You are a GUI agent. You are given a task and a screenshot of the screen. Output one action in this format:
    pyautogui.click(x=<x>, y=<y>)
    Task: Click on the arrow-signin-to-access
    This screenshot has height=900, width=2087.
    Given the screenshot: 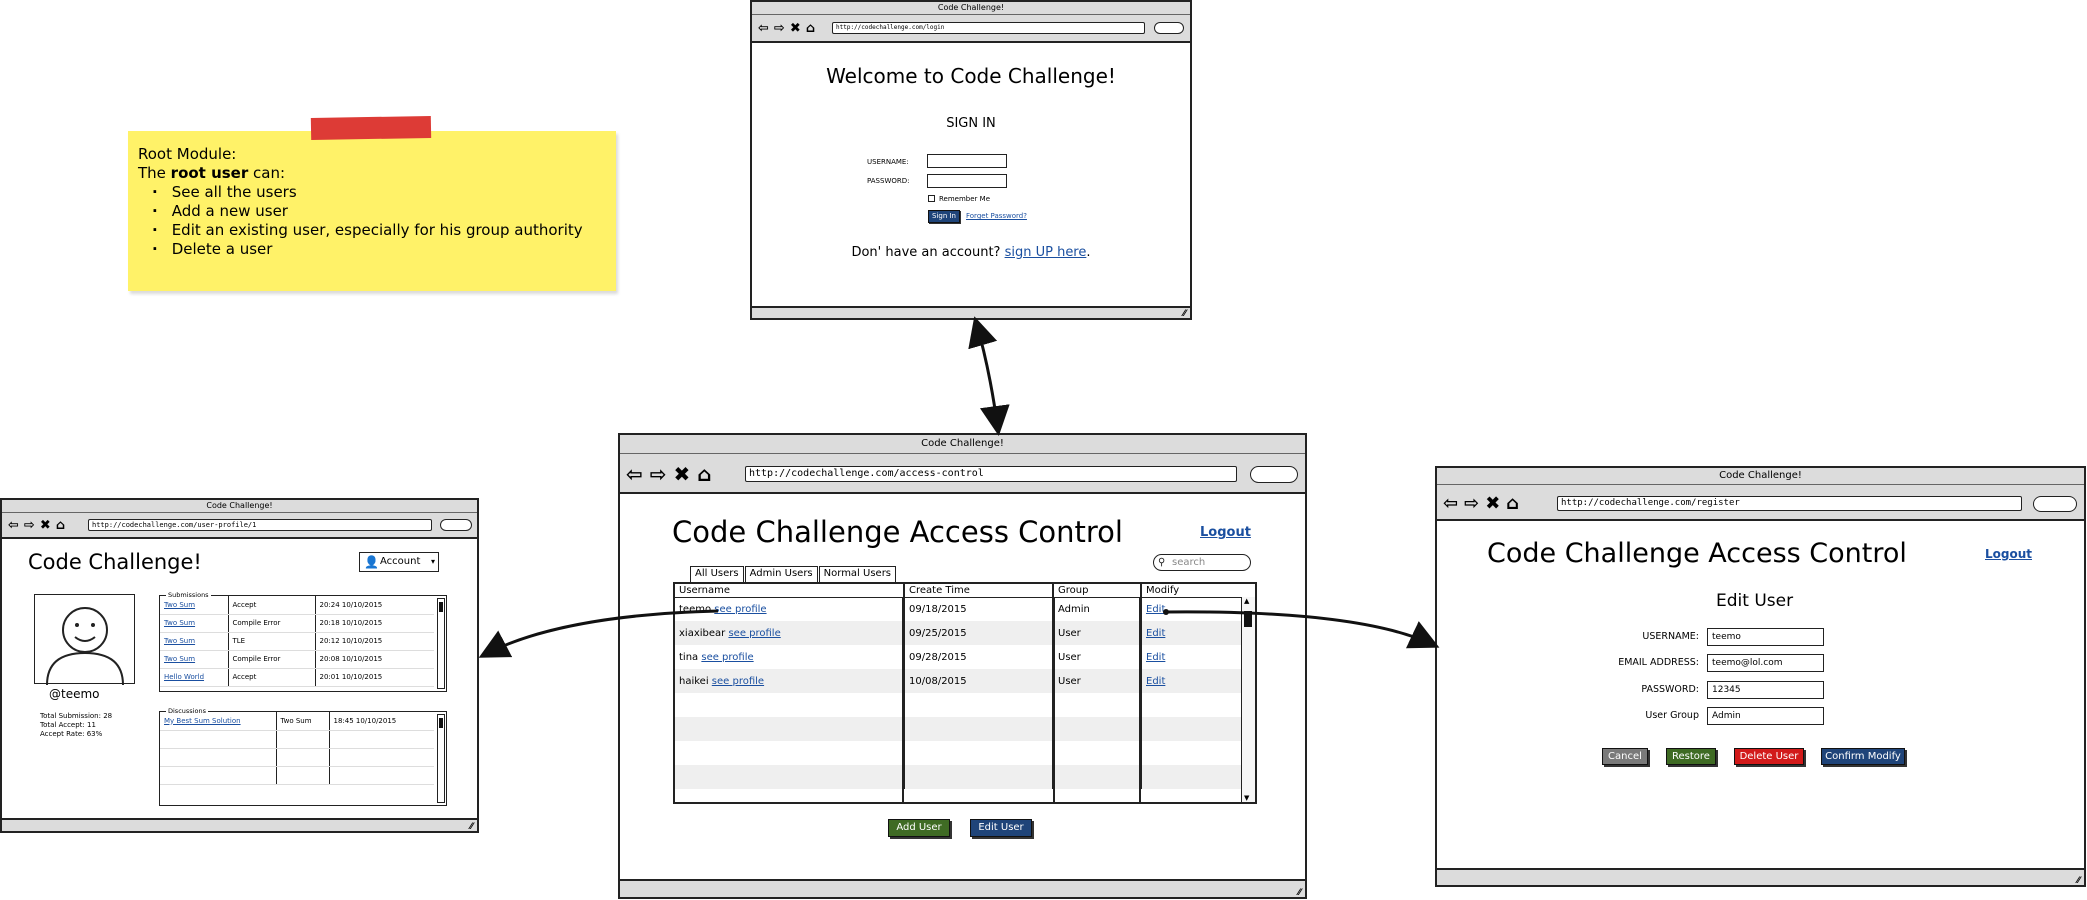 What is the action you would take?
    pyautogui.click(x=989, y=376)
    